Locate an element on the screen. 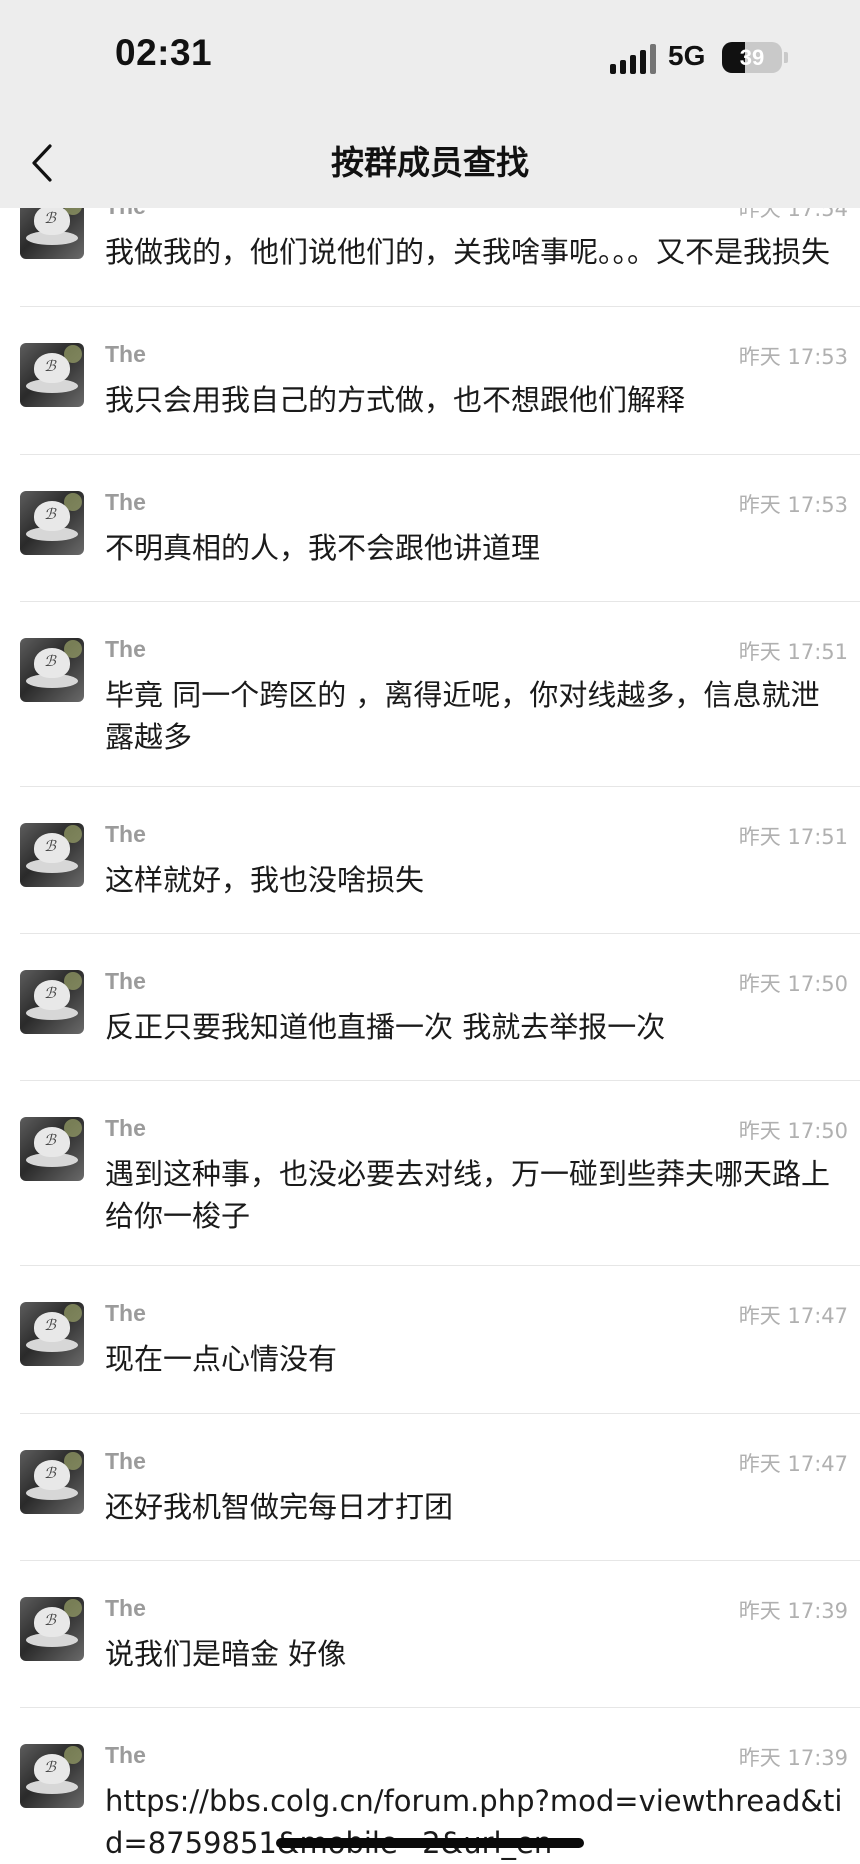  message-text: 反正只要我知道他直播一次 我就去举报一次 is located at coordinates (385, 1027).